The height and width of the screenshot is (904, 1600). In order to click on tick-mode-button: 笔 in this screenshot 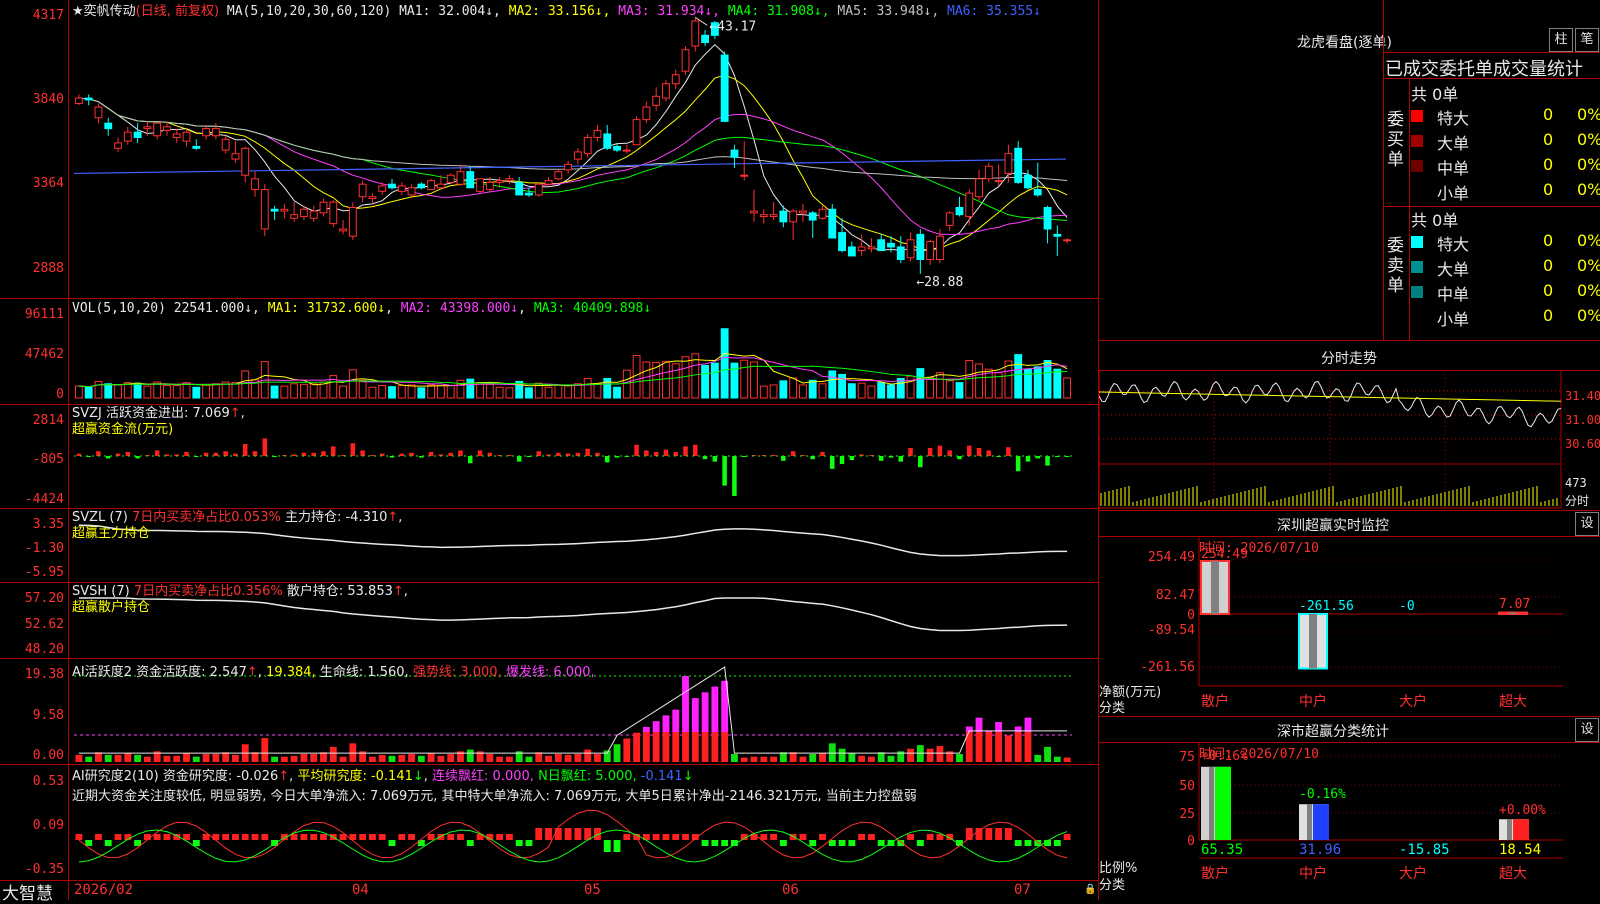, I will do `click(1587, 40)`.